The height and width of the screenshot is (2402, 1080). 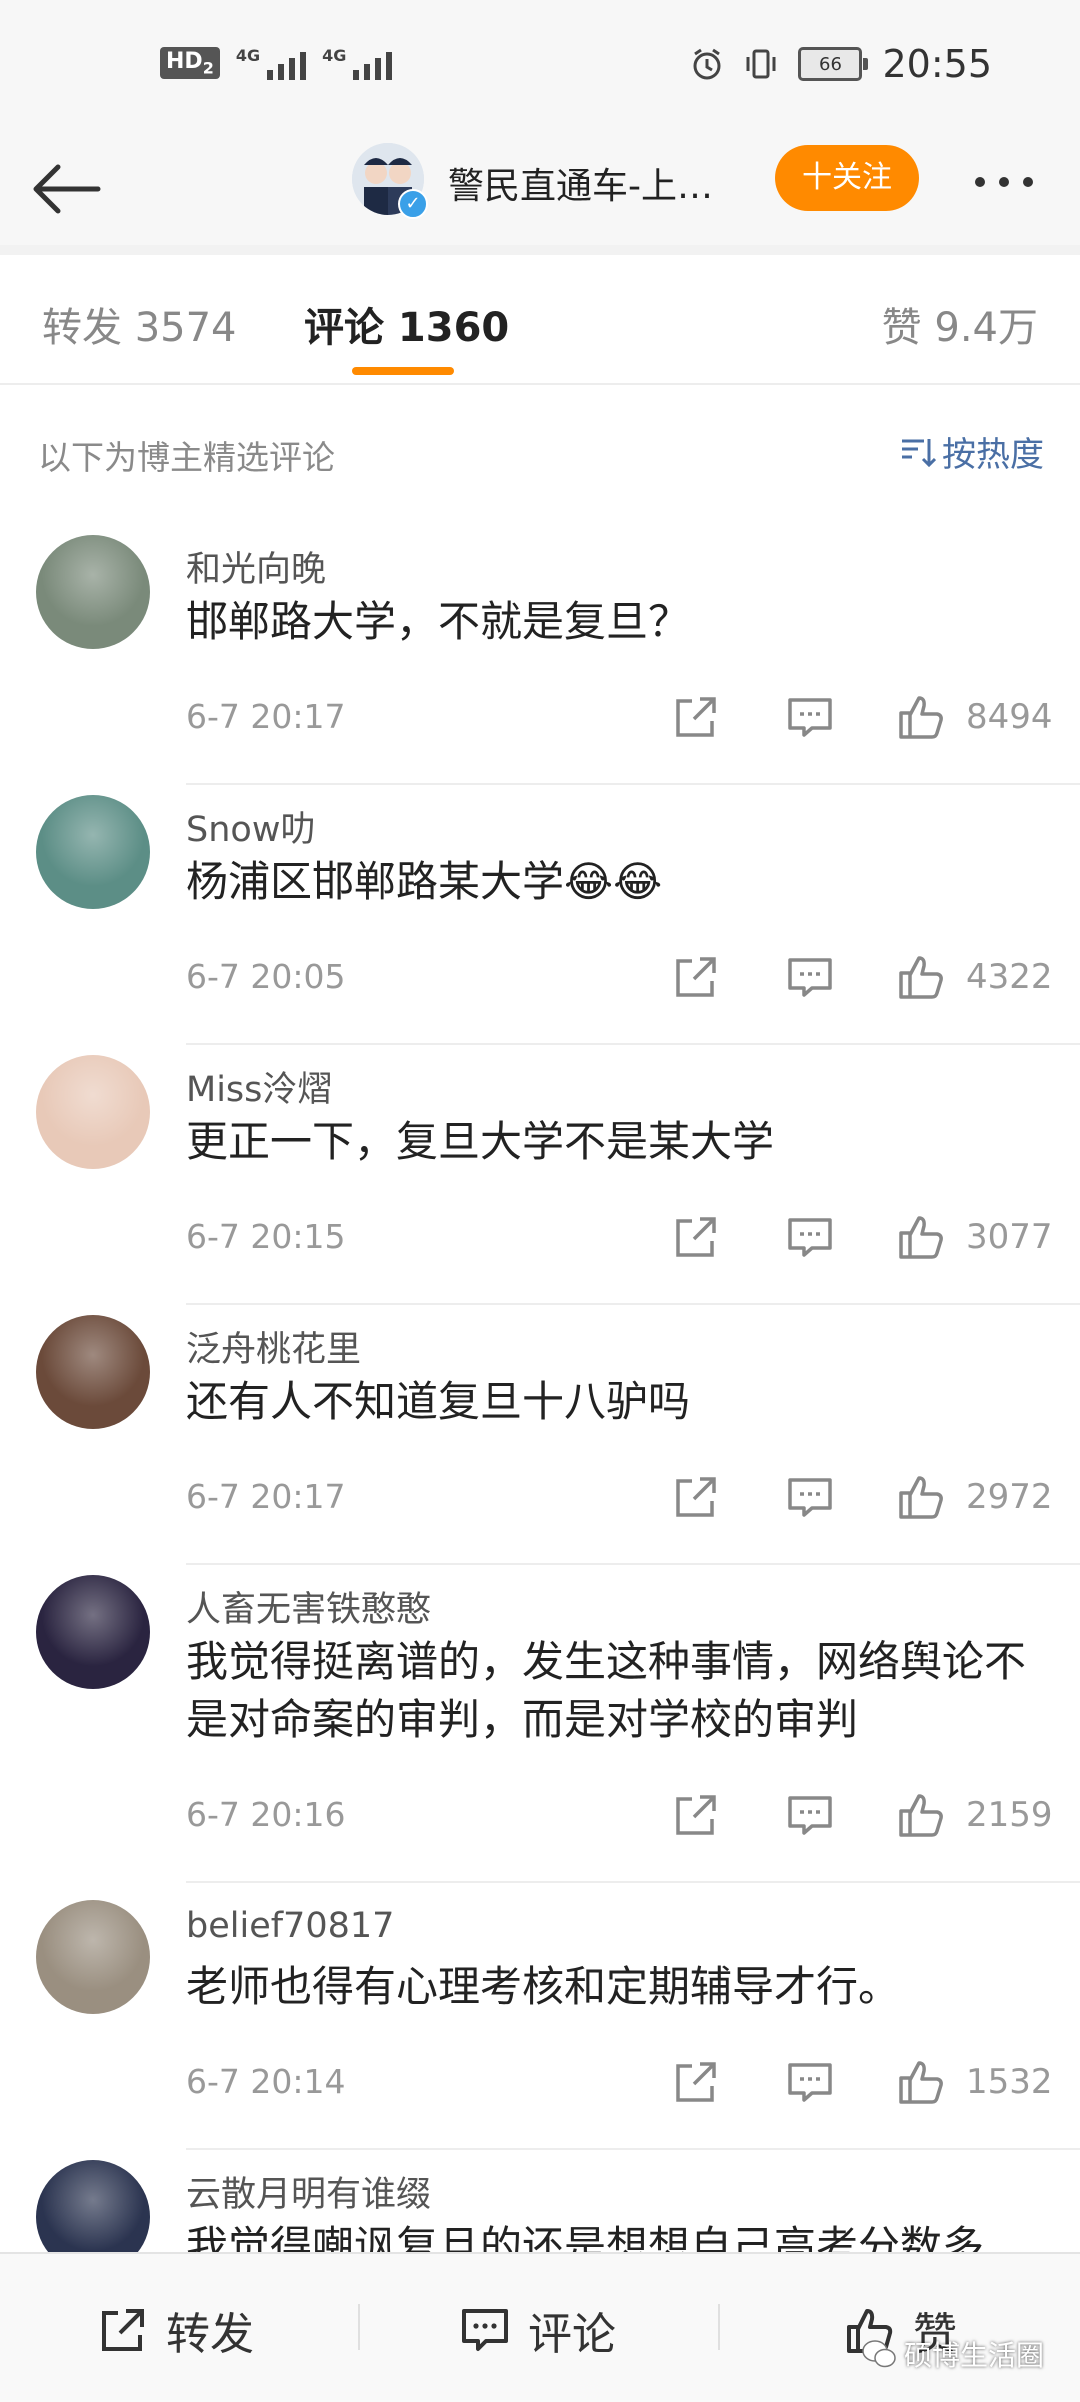 What do you see at coordinates (1009, 1815) in the screenshot?
I see `like-count: 2159` at bounding box center [1009, 1815].